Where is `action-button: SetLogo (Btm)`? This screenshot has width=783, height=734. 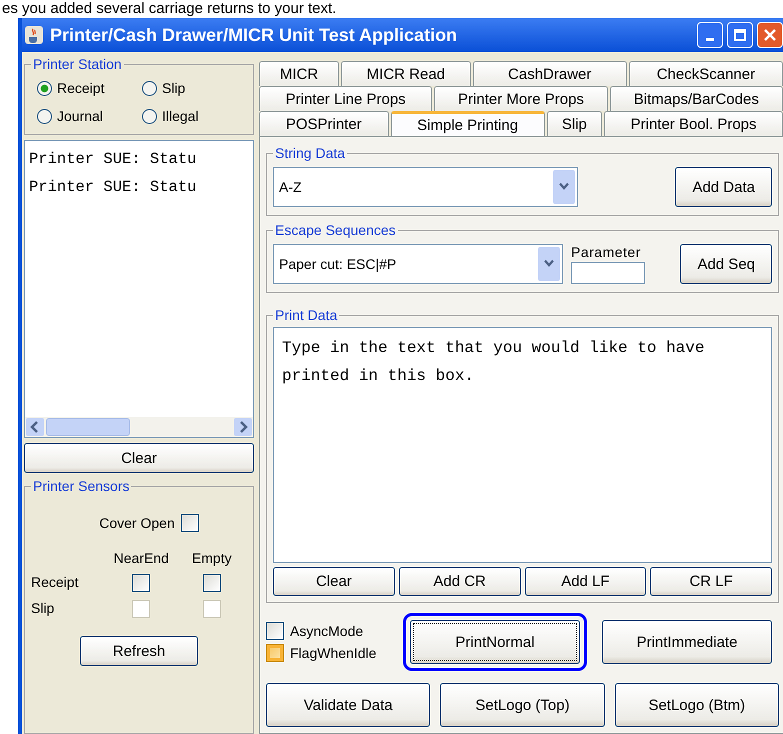
action-button: SetLogo (Btm) is located at coordinates (696, 705).